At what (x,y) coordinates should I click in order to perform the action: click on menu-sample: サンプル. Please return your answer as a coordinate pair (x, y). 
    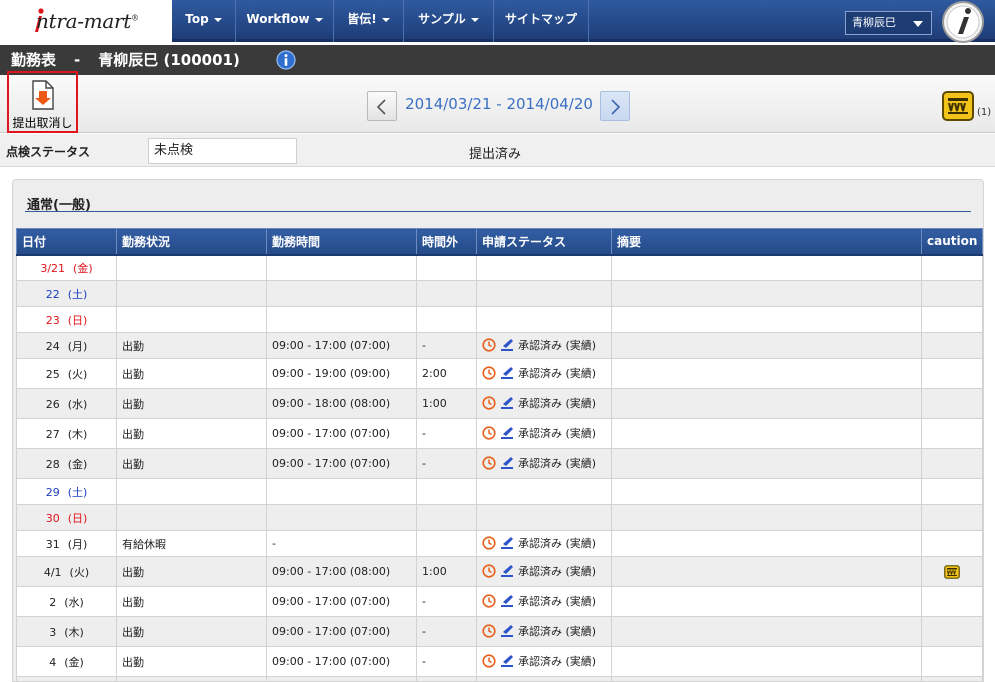
    Looking at the image, I should click on (449, 21).